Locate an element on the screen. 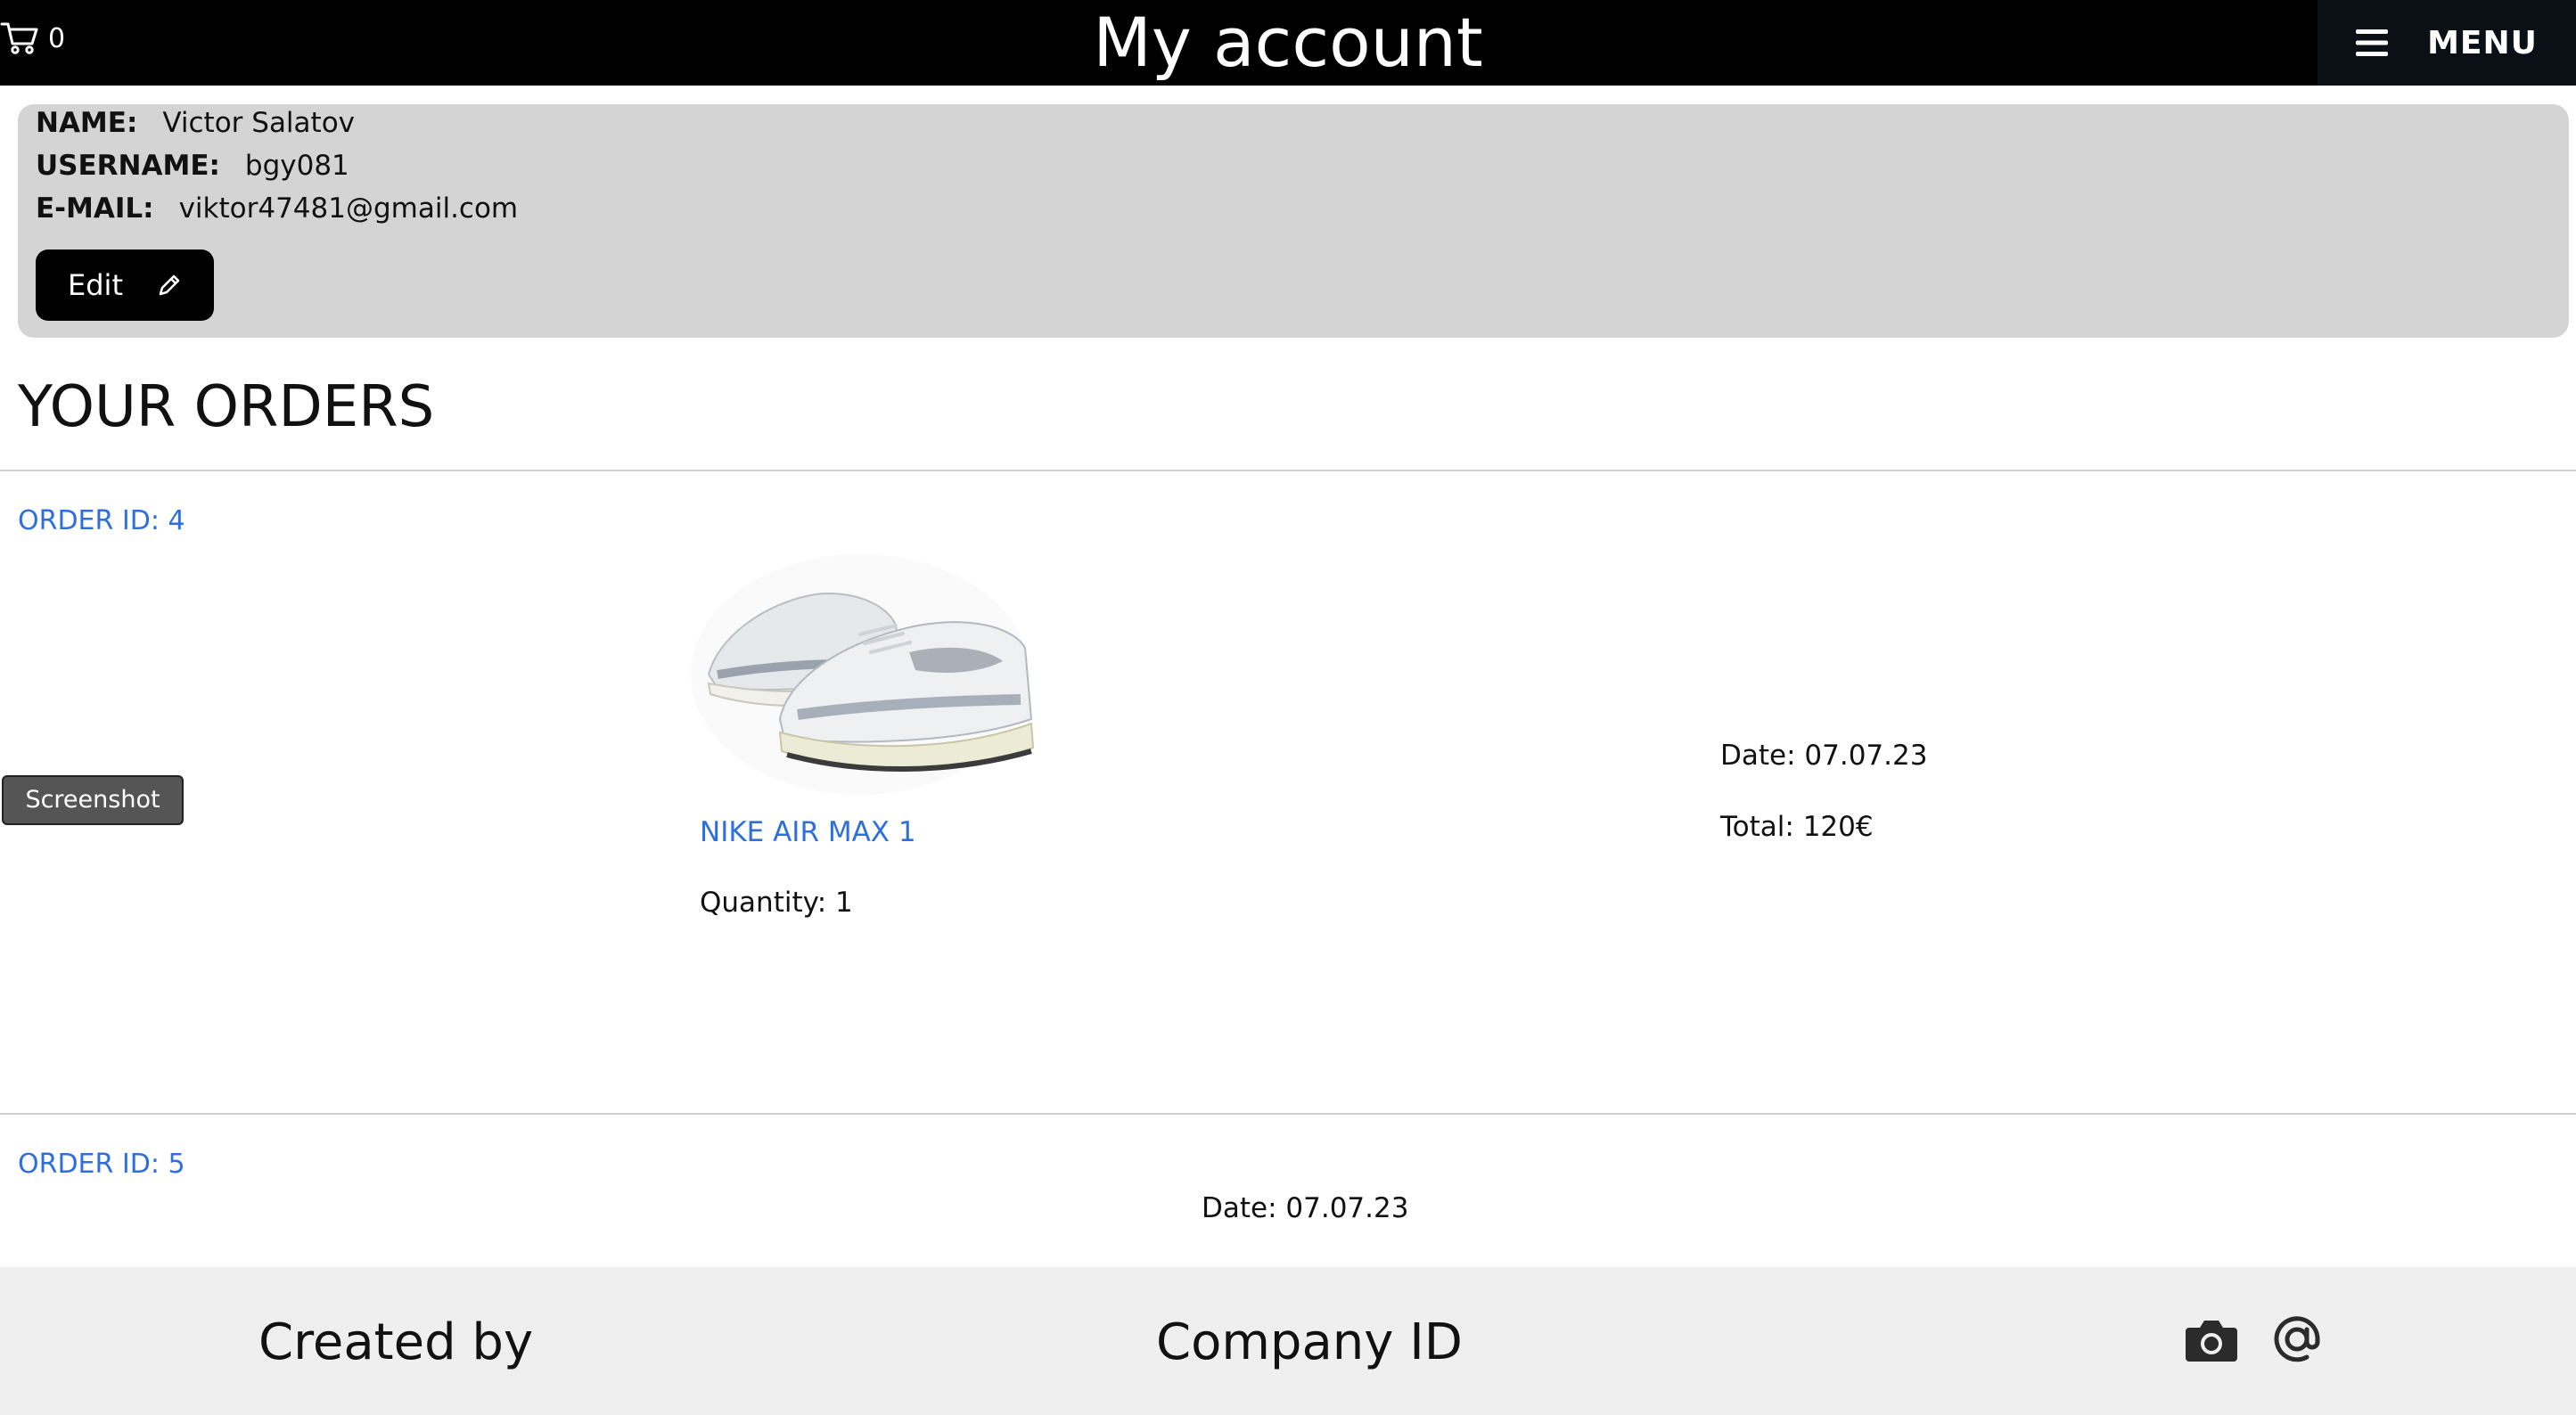  edit-label: Edit is located at coordinates (96, 285).